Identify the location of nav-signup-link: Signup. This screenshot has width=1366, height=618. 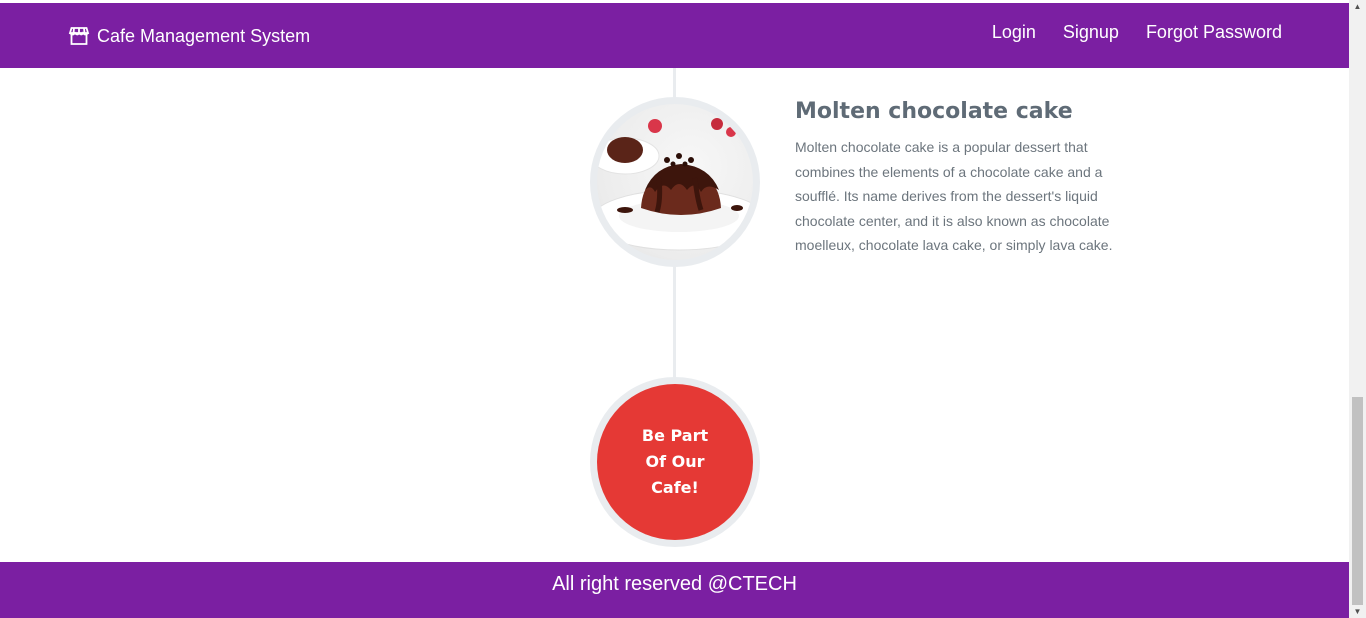
(1091, 32).